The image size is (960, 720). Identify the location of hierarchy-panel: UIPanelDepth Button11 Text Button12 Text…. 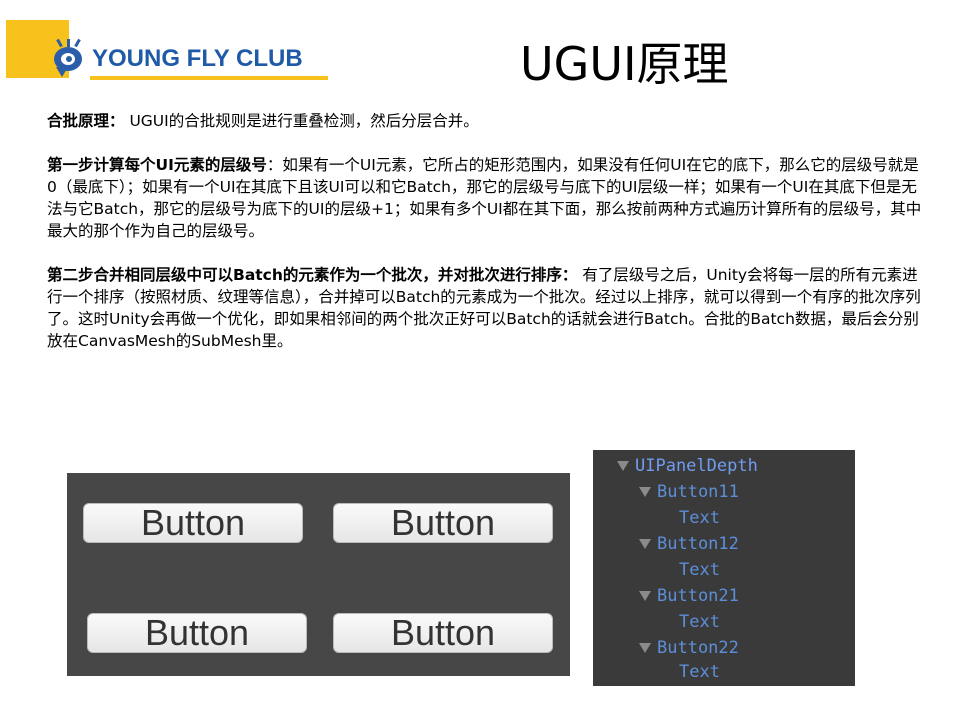
(724, 568).